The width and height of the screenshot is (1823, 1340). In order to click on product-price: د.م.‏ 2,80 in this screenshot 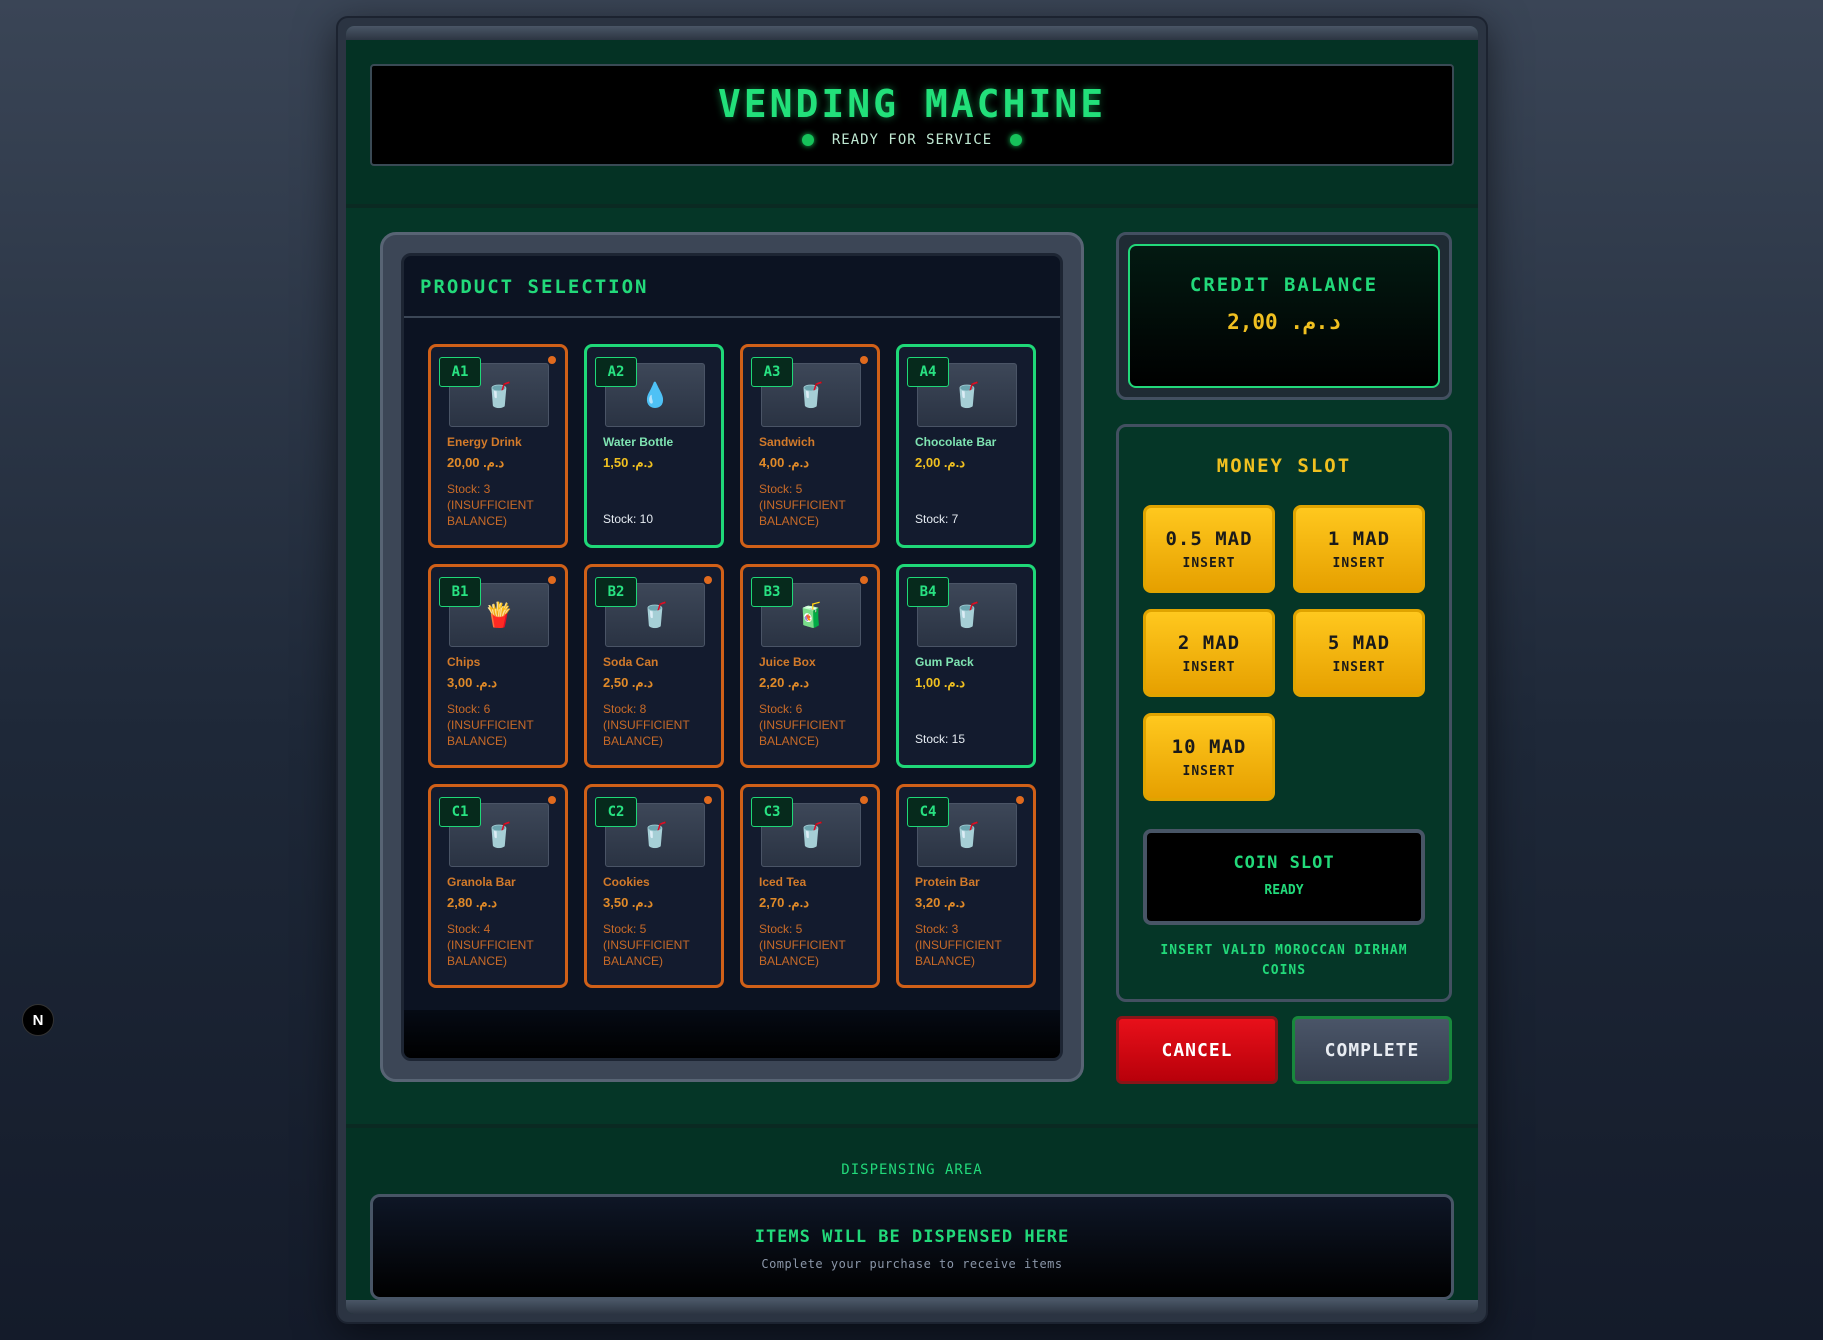, I will do `click(472, 902)`.